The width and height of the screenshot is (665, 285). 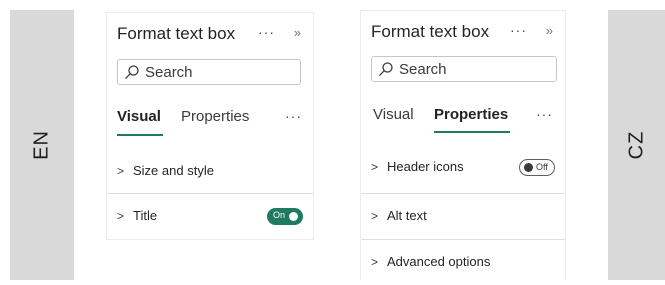 What do you see at coordinates (173, 170) in the screenshot?
I see `section-label: Size and style` at bounding box center [173, 170].